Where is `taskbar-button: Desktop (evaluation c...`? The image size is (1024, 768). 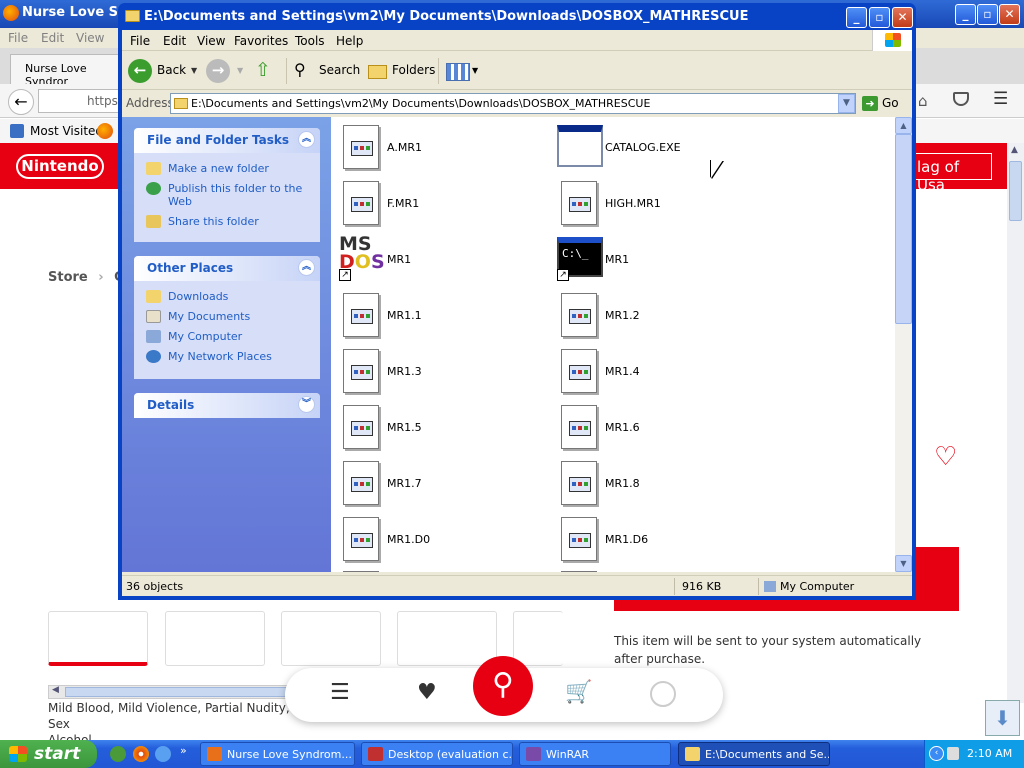 taskbar-button: Desktop (evaluation c... is located at coordinates (437, 754).